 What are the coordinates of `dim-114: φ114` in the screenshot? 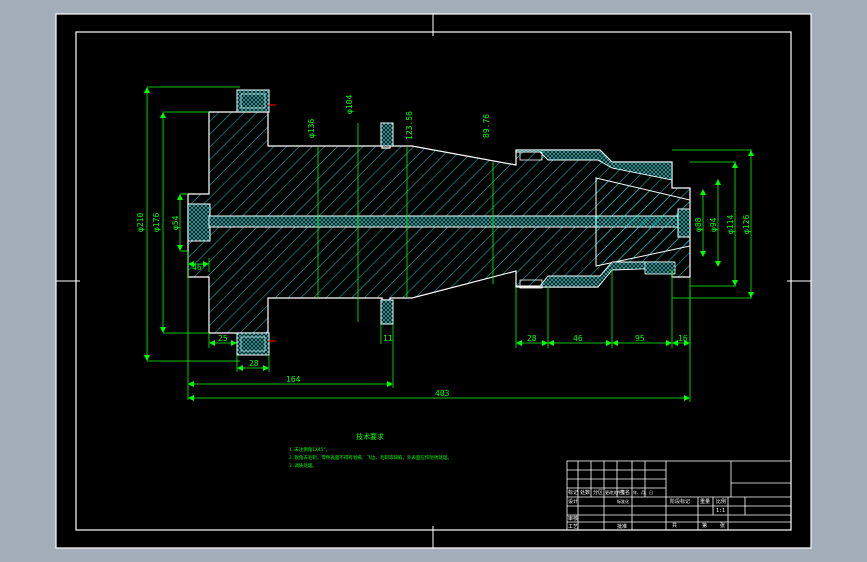 It's located at (730, 224).